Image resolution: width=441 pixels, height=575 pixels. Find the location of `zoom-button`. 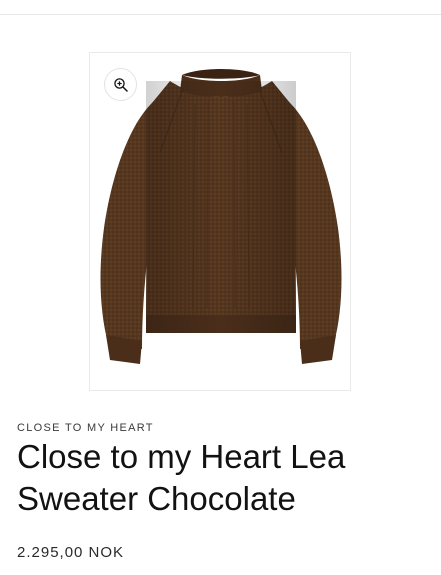

zoom-button is located at coordinates (120, 84).